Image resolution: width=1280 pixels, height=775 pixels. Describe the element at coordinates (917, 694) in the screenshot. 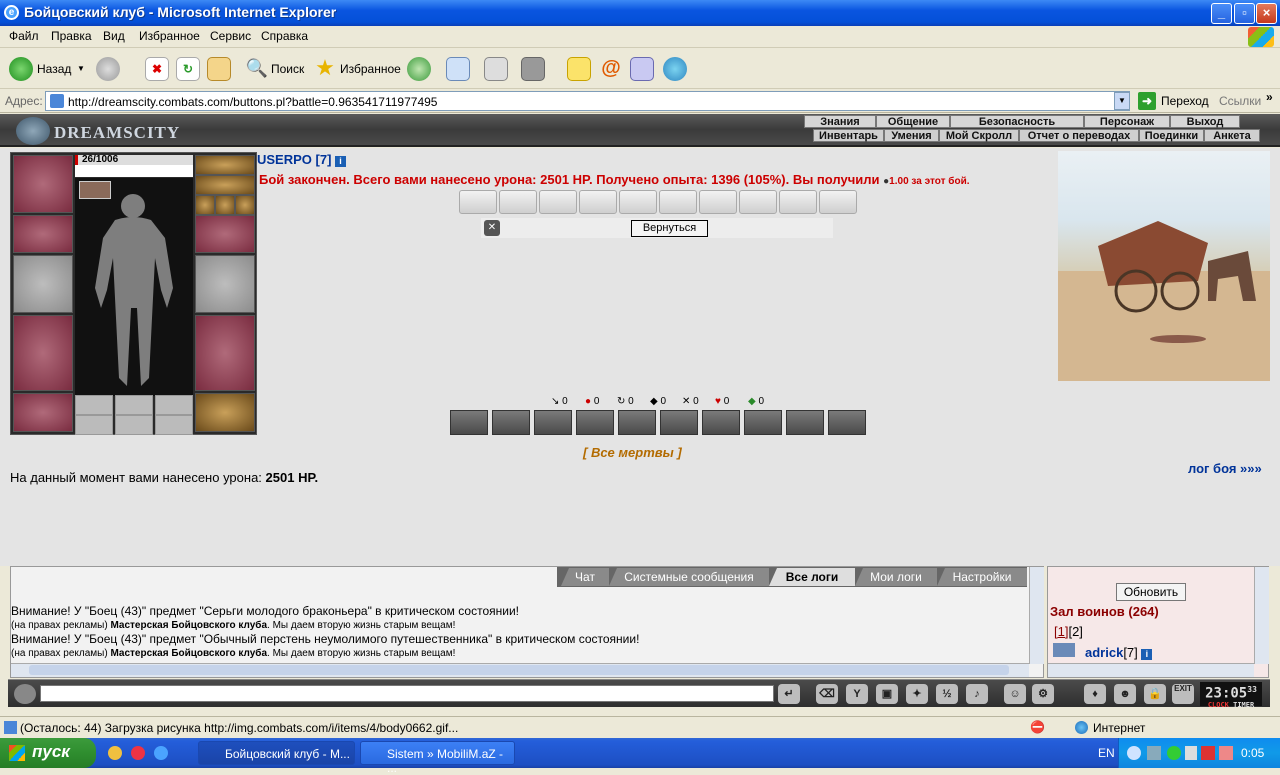

I see `fighter-icon: ✦` at that location.